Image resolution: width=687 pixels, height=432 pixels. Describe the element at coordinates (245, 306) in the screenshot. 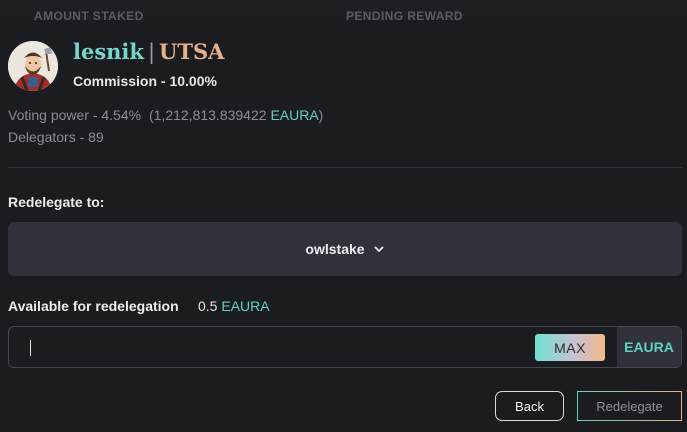

I see `available-amount-denom: EAURA` at that location.